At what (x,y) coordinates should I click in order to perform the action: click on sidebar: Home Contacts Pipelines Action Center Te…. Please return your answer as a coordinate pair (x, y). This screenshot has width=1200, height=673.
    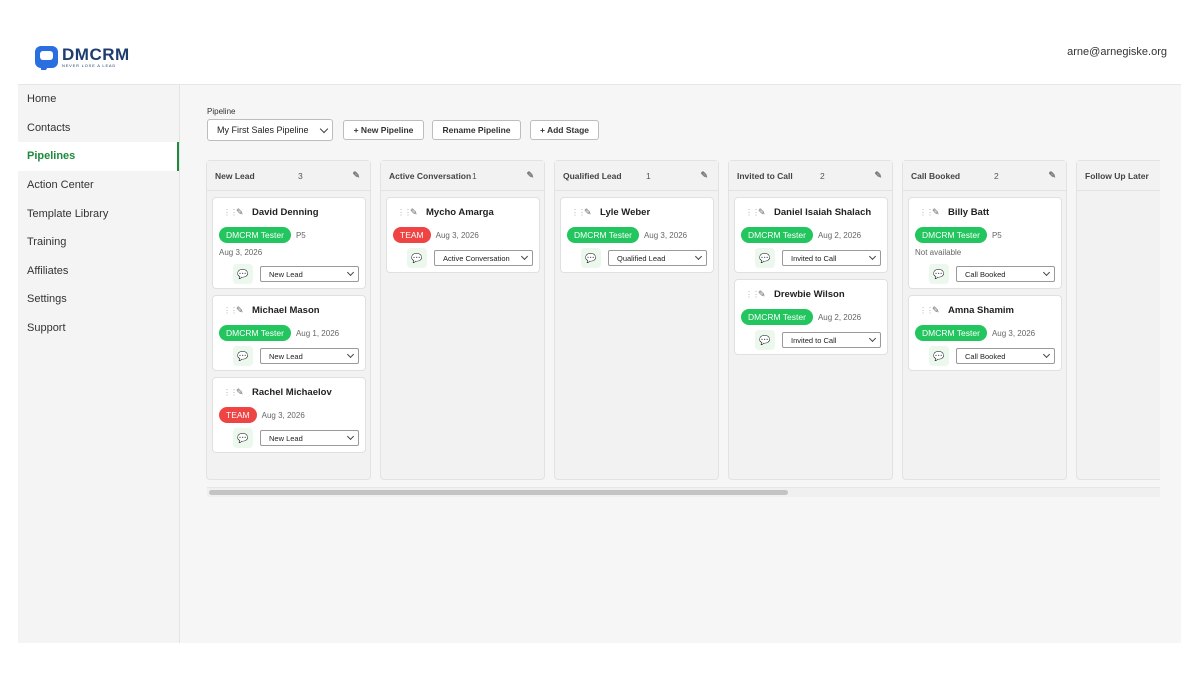
    Looking at the image, I should click on (99, 364).